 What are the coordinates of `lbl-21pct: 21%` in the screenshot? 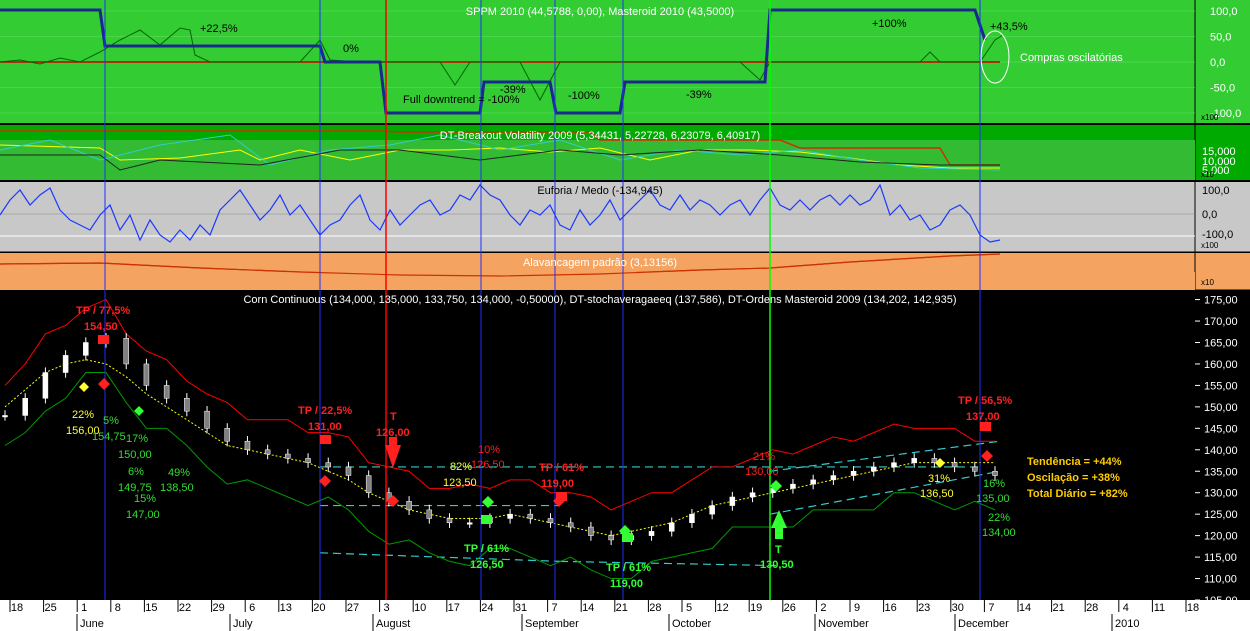 It's located at (764, 457).